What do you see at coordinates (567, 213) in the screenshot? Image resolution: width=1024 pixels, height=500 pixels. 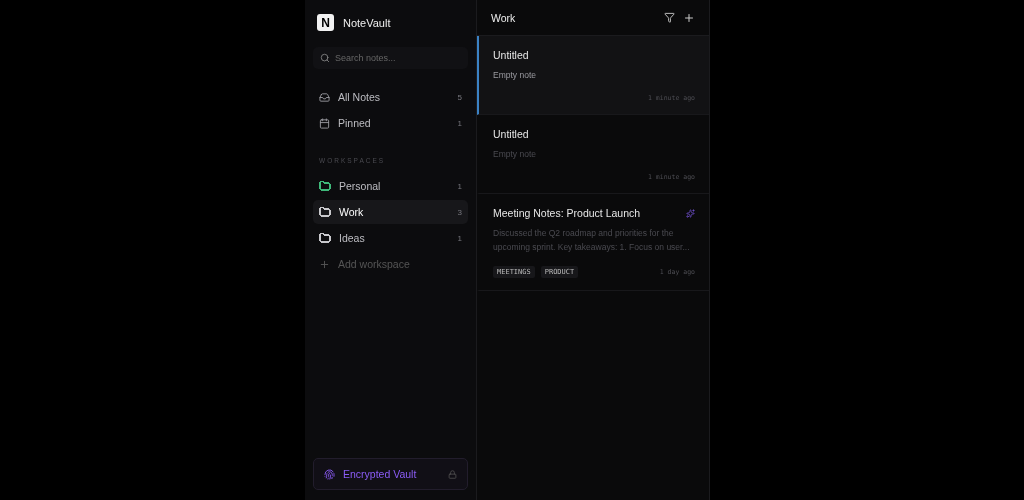 I see `note-title: Meeting Notes: Product Launch` at bounding box center [567, 213].